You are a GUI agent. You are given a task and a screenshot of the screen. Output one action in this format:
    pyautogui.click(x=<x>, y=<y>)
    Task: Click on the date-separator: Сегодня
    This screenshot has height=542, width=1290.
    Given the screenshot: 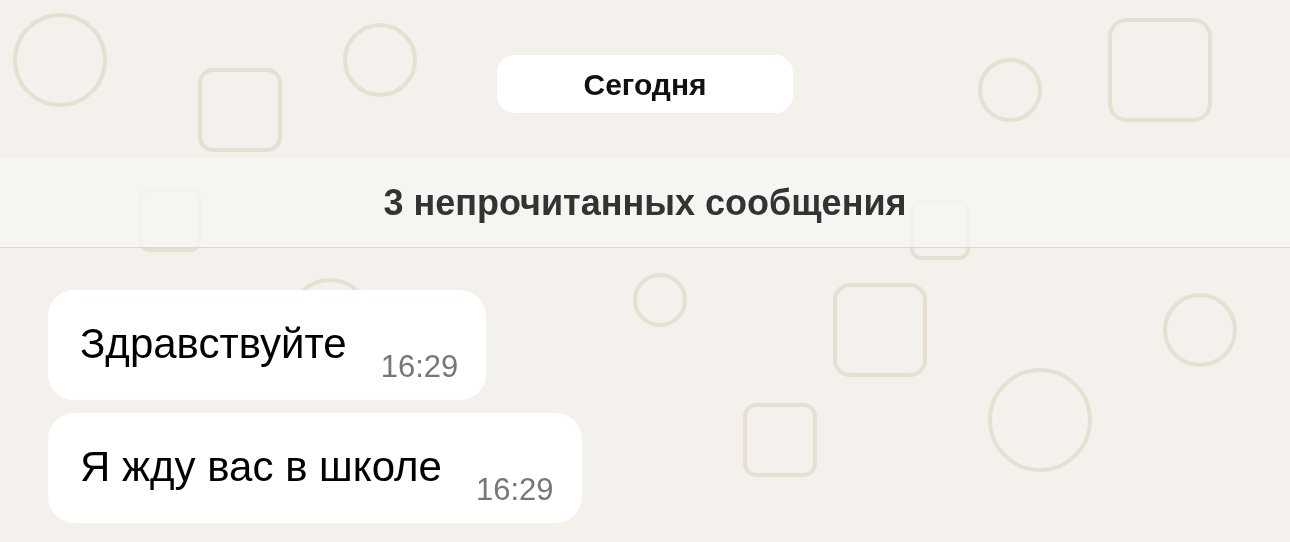 What is the action you would take?
    pyautogui.click(x=645, y=84)
    